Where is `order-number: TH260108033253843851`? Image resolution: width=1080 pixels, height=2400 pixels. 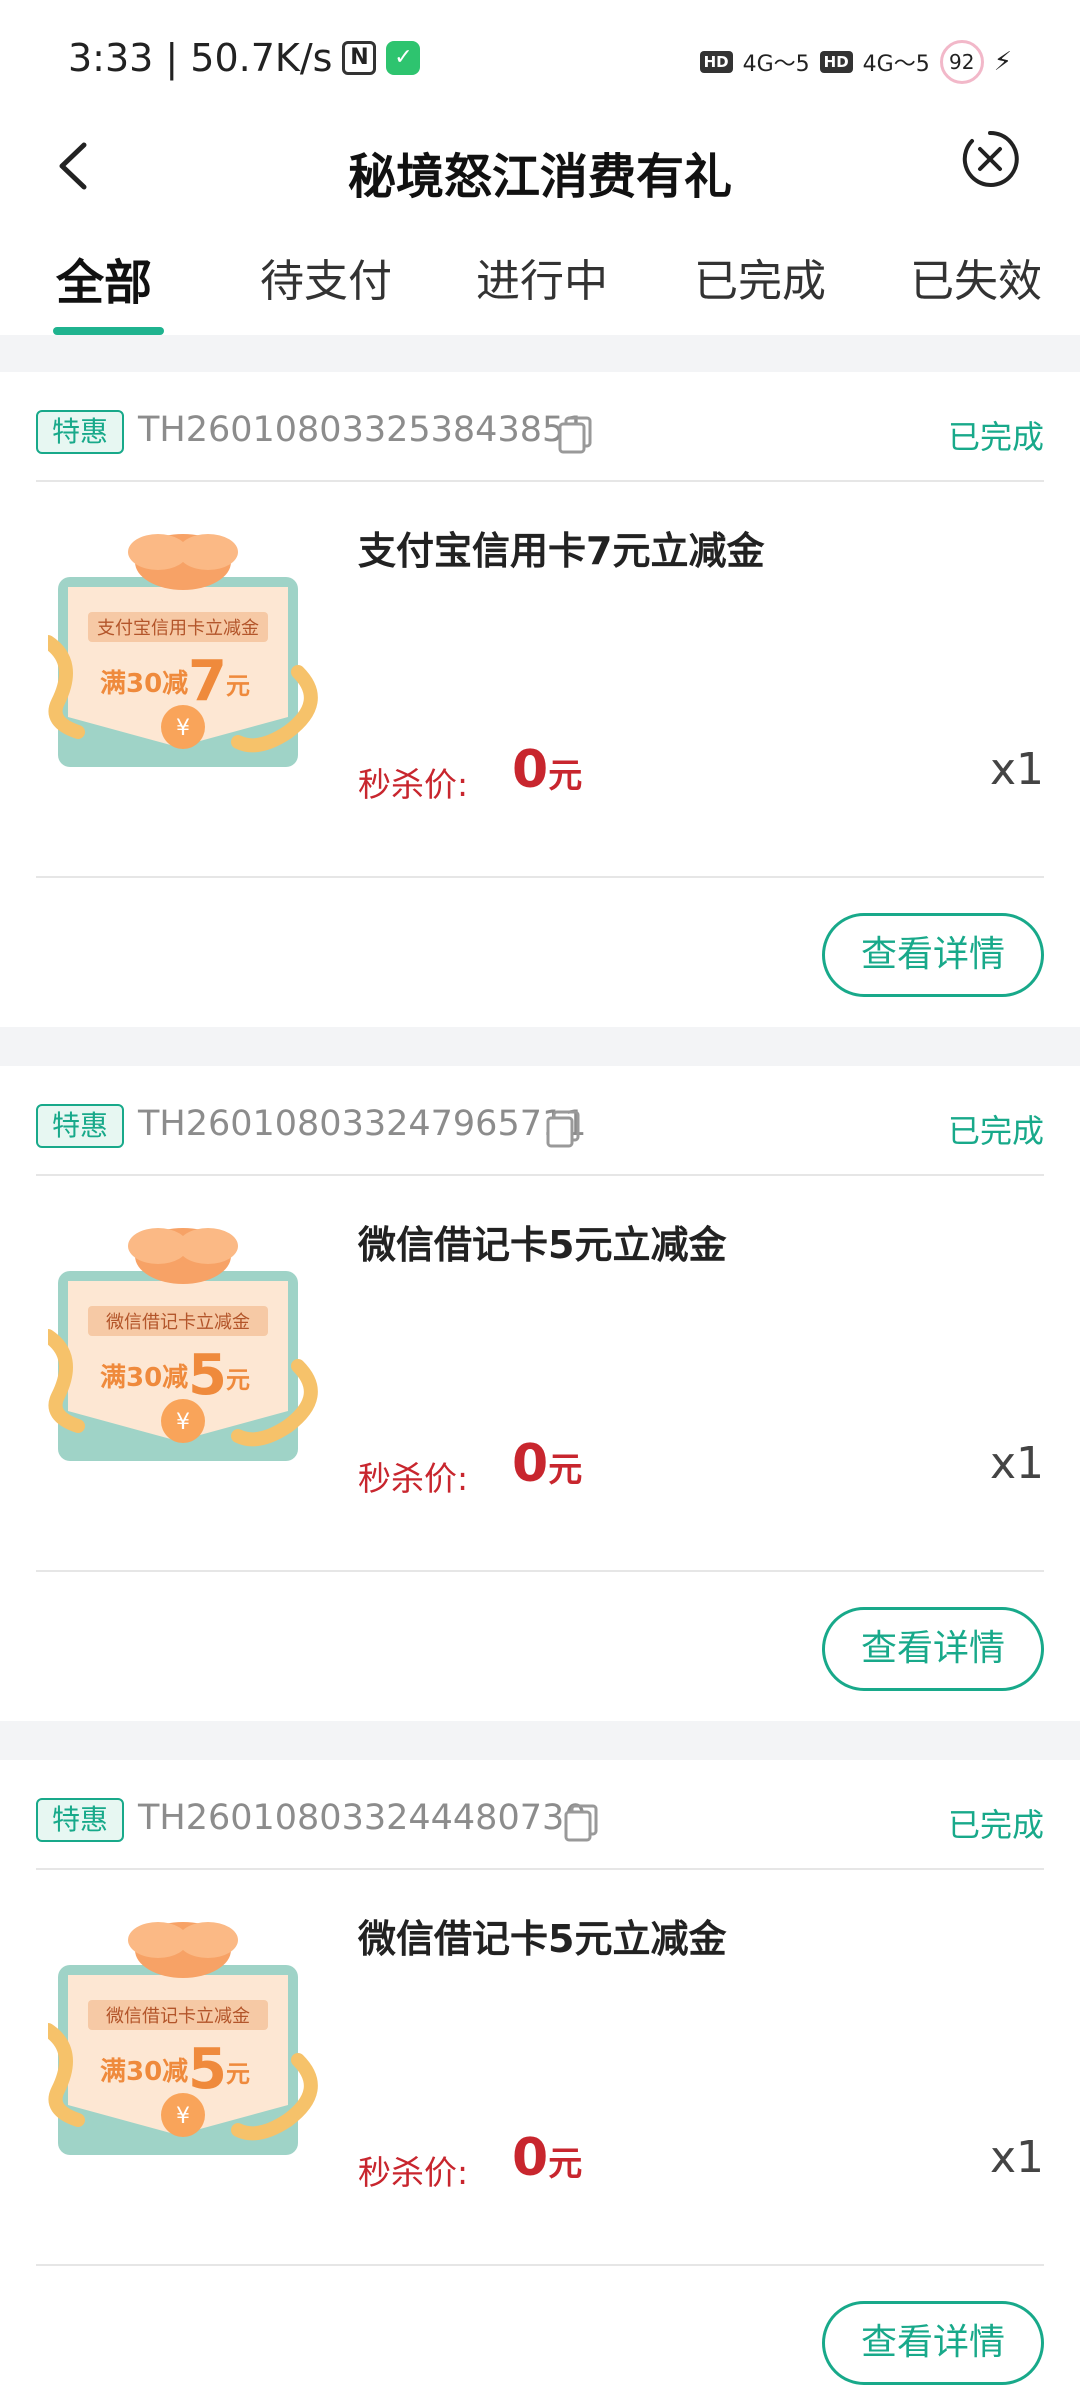
order-number: TH260108033253843851 is located at coordinates (362, 430).